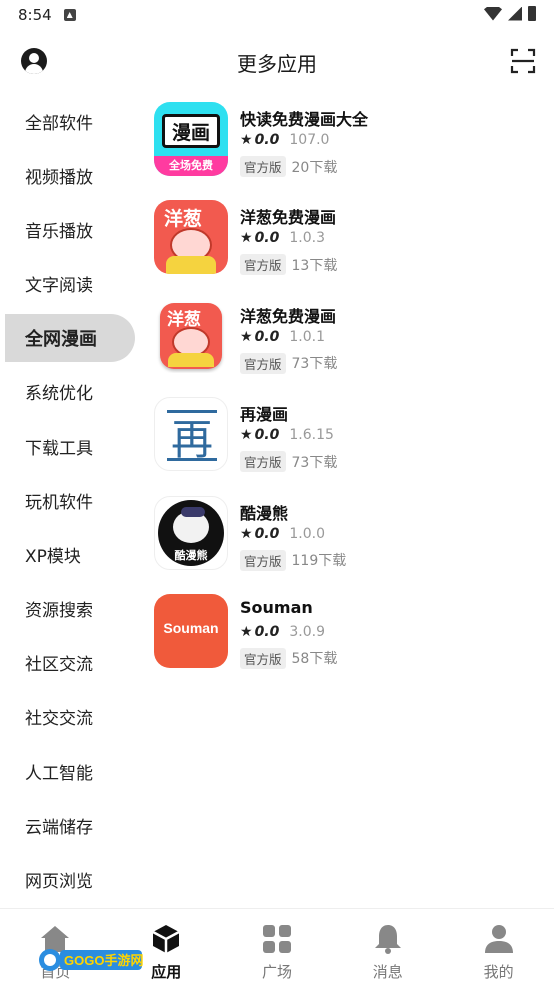 The height and width of the screenshot is (984, 554). I want to click on notification-icon, so click(69, 15).